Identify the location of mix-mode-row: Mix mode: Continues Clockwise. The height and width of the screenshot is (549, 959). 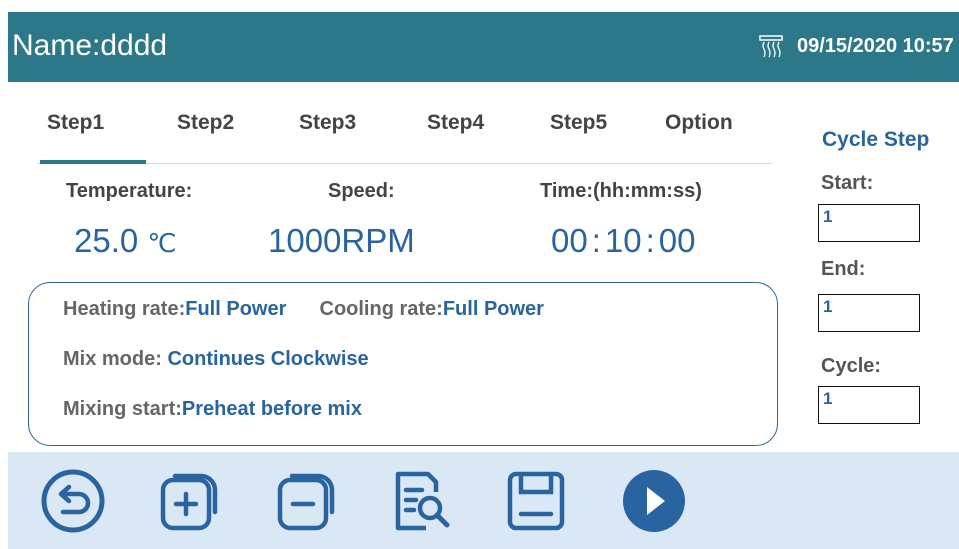
(216, 359).